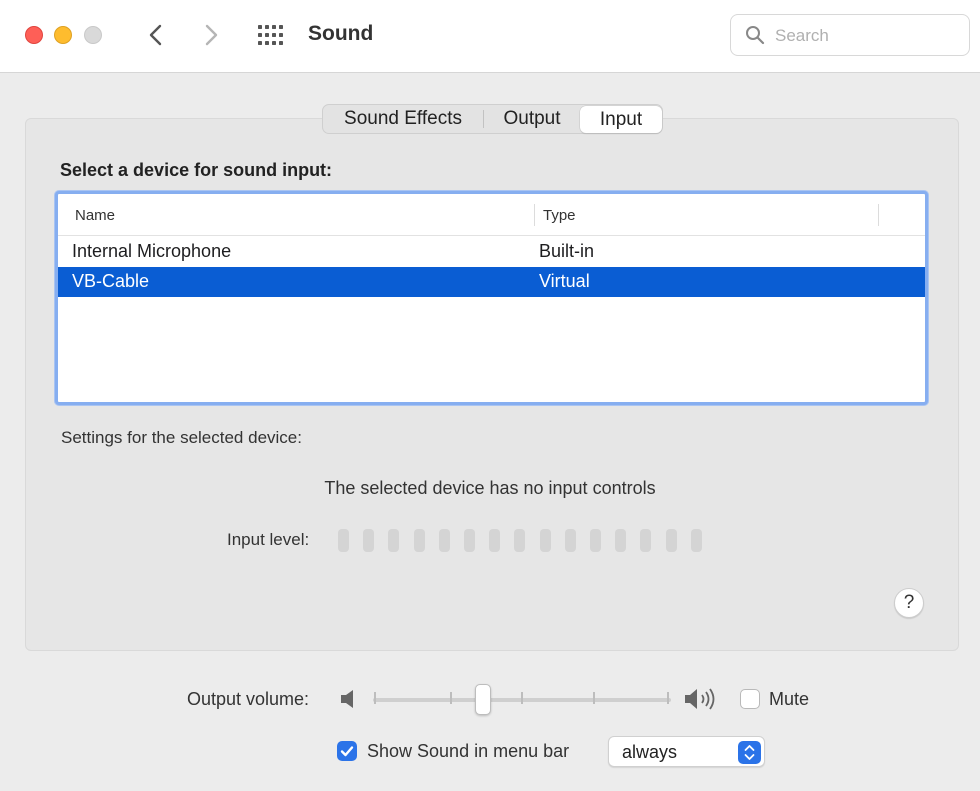 The height and width of the screenshot is (791, 980). What do you see at coordinates (483, 699) in the screenshot?
I see `output-volume-slider-thumb` at bounding box center [483, 699].